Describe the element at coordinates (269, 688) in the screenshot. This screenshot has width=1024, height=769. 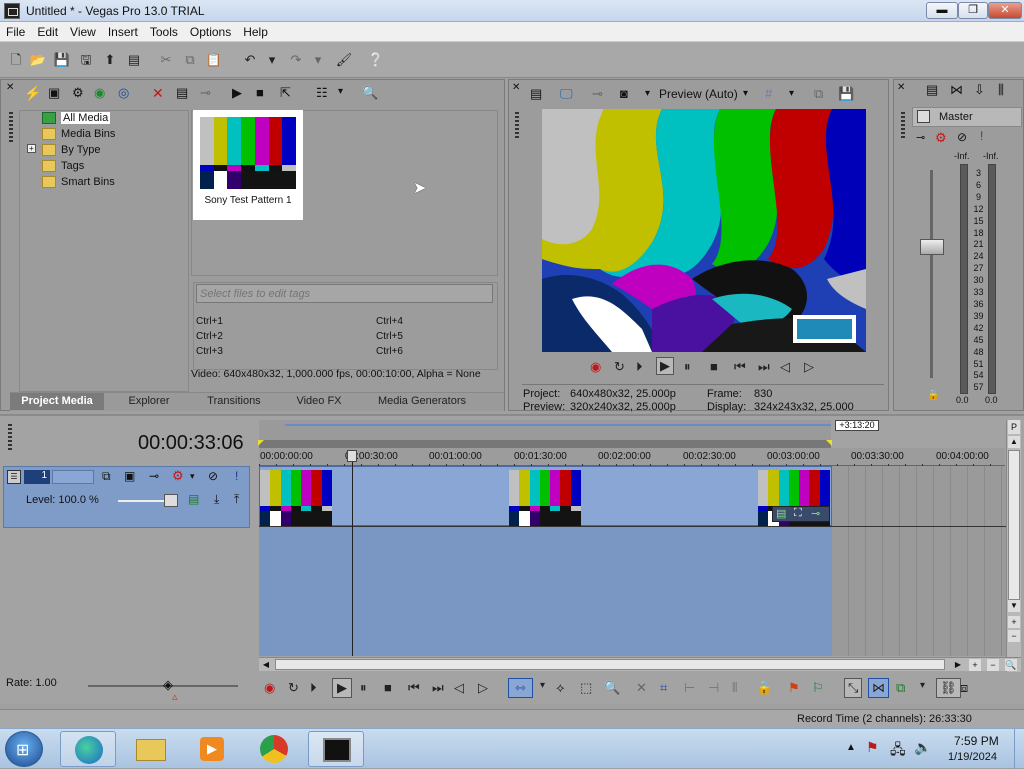
I see `record-button-icon: ◉` at that location.